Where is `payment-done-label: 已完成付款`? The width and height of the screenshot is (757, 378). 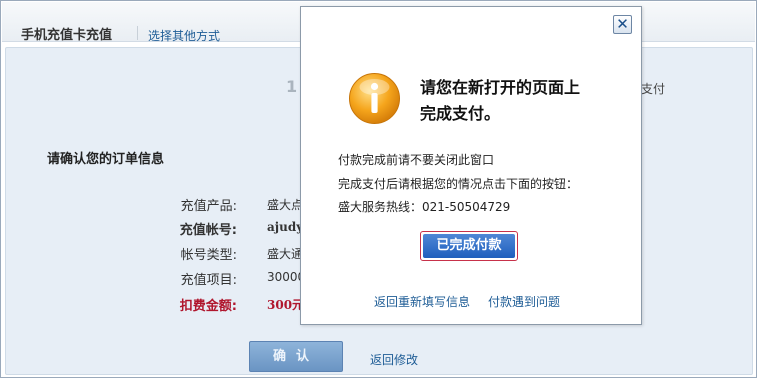
payment-done-label: 已完成付款 is located at coordinates (469, 246).